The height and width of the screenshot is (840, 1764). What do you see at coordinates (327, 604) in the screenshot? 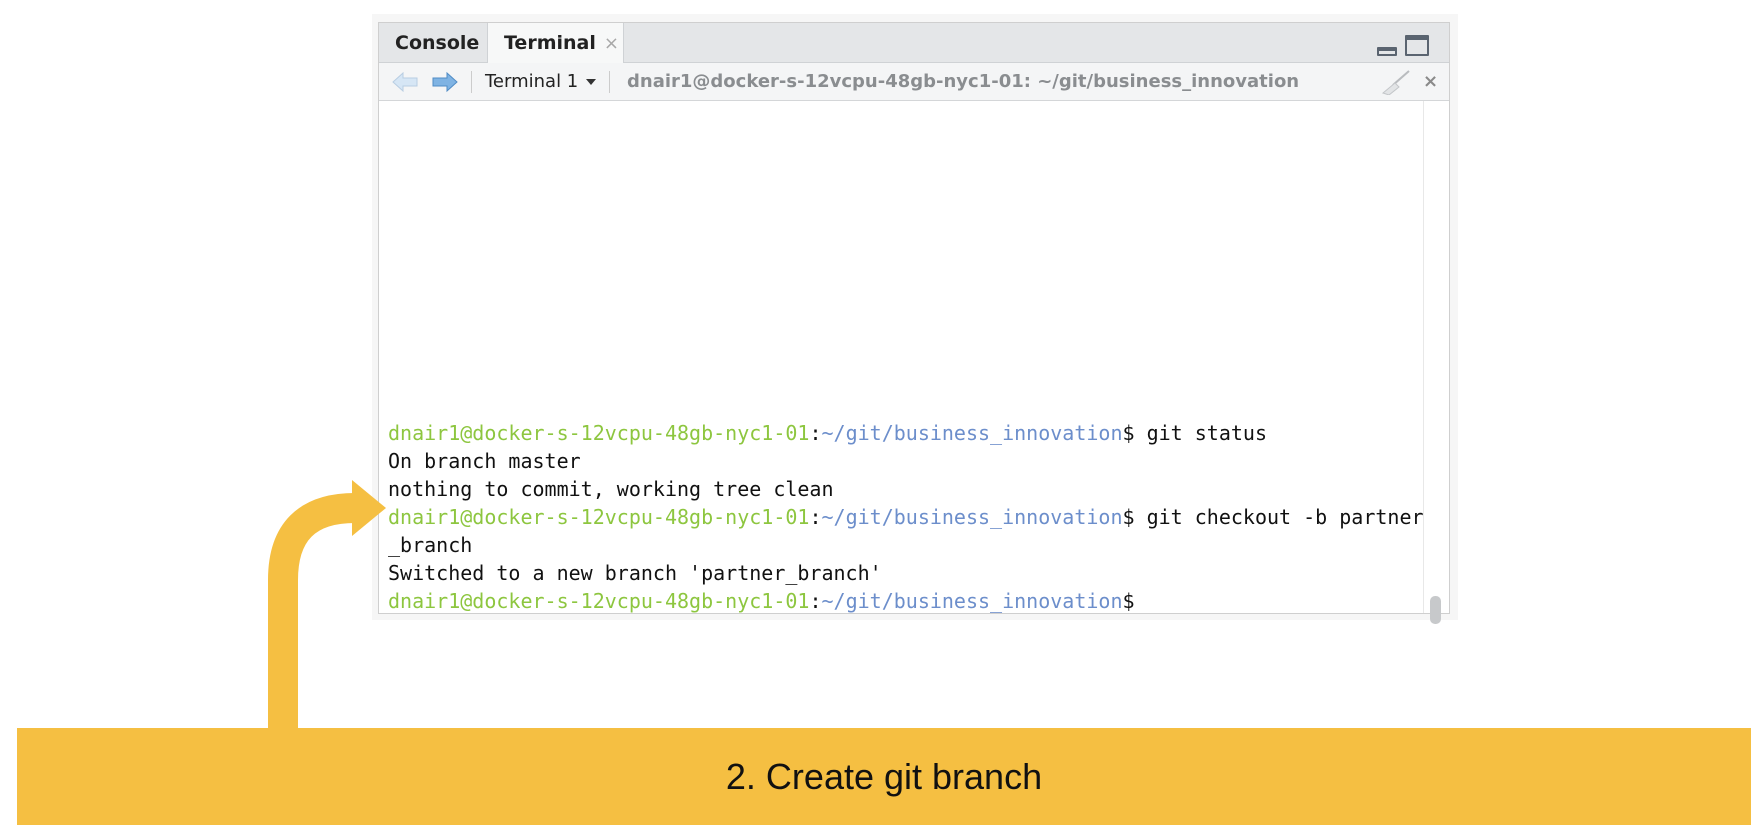
I see `curved-arrow-icon` at bounding box center [327, 604].